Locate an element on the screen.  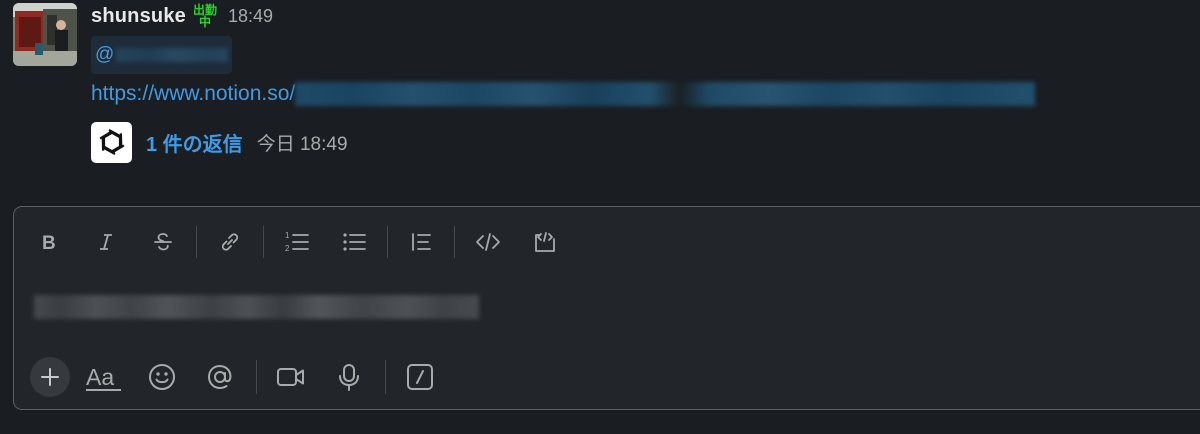
code-block-icon is located at coordinates (545, 242).